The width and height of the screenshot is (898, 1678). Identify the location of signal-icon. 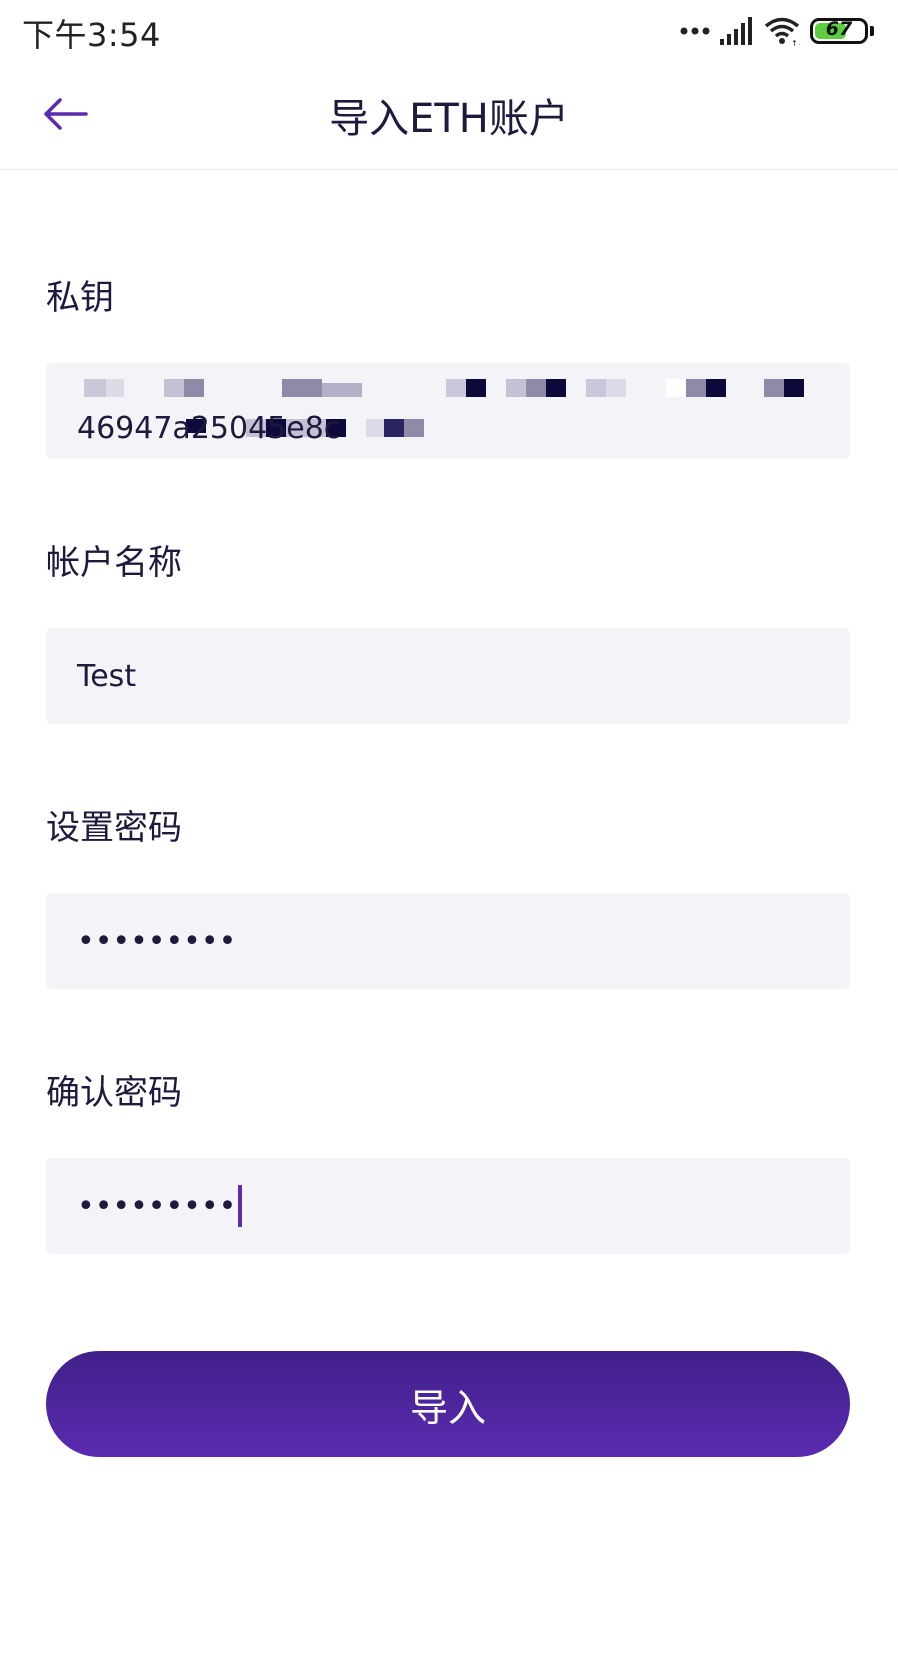
(737, 31).